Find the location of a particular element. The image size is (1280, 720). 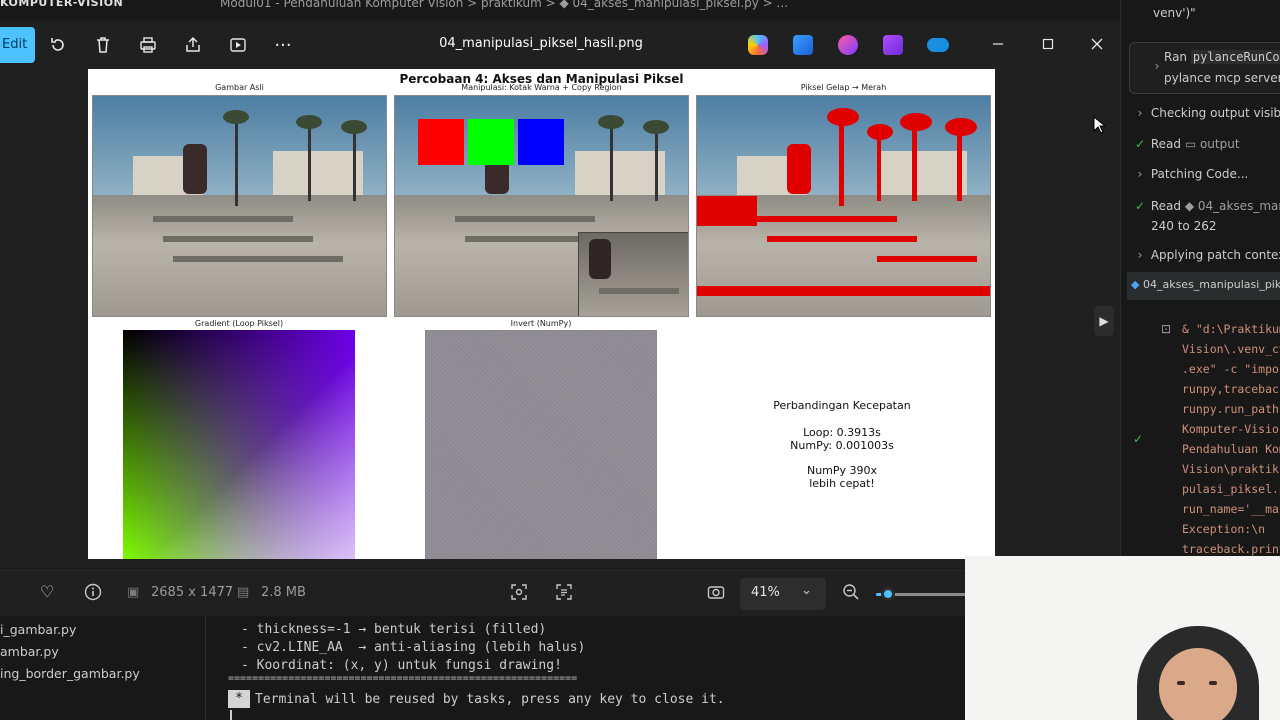

green-box is located at coordinates (491, 142).